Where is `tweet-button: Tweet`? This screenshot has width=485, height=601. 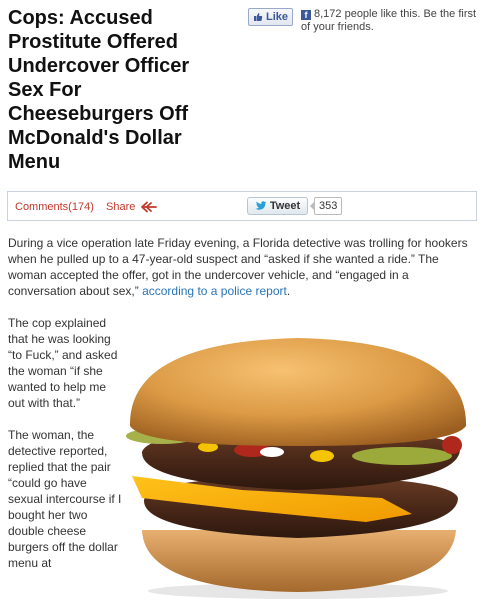
tweet-button: Tweet is located at coordinates (277, 206).